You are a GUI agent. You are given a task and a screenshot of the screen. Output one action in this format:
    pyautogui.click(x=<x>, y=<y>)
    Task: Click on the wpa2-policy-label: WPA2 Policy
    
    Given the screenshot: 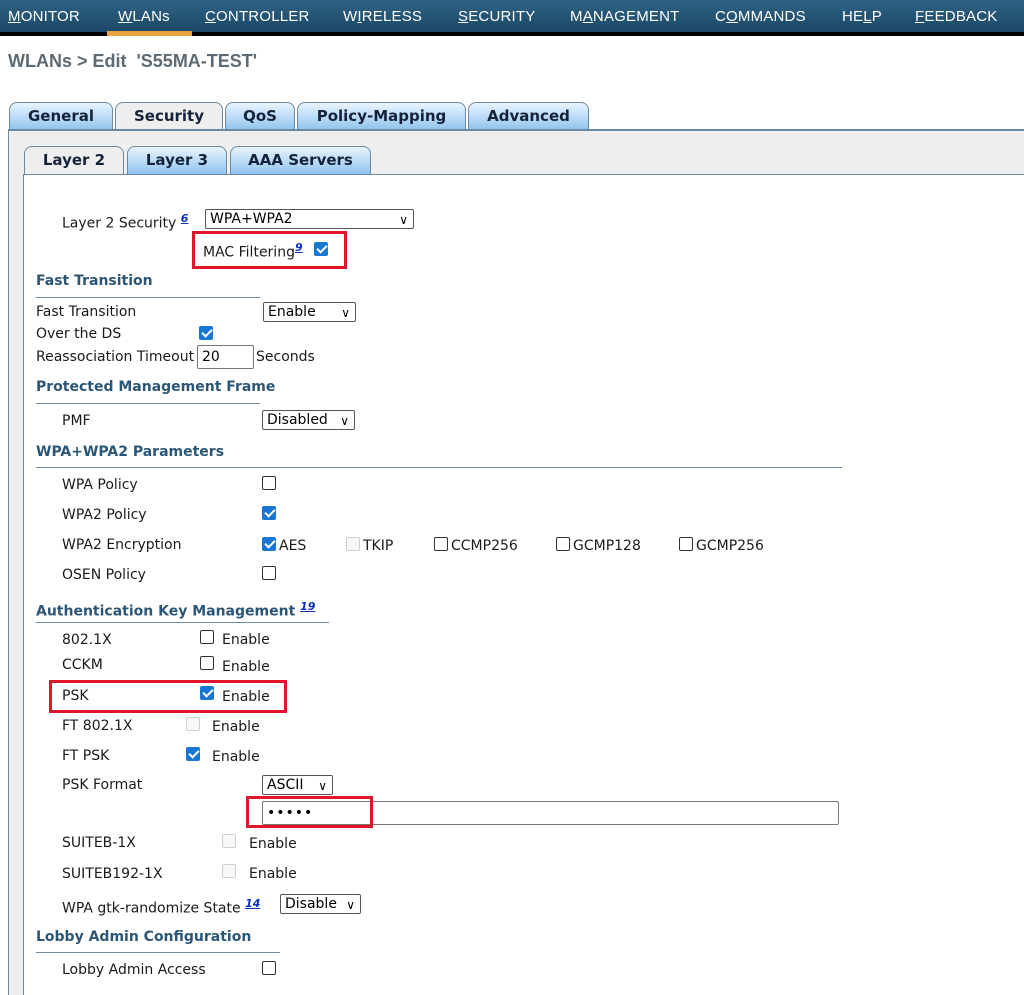 What is the action you would take?
    pyautogui.click(x=104, y=515)
    